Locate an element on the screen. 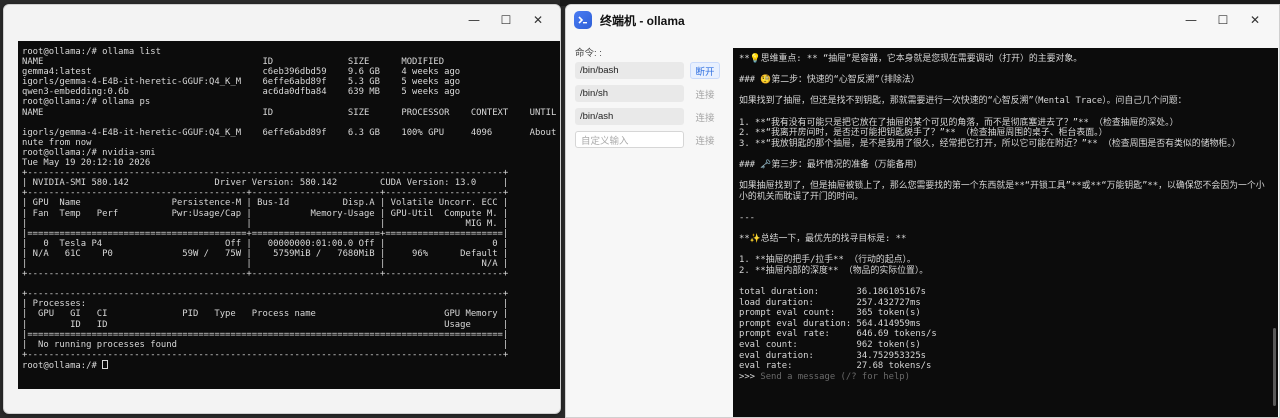  disconnect-button: 断开 is located at coordinates (705, 70).